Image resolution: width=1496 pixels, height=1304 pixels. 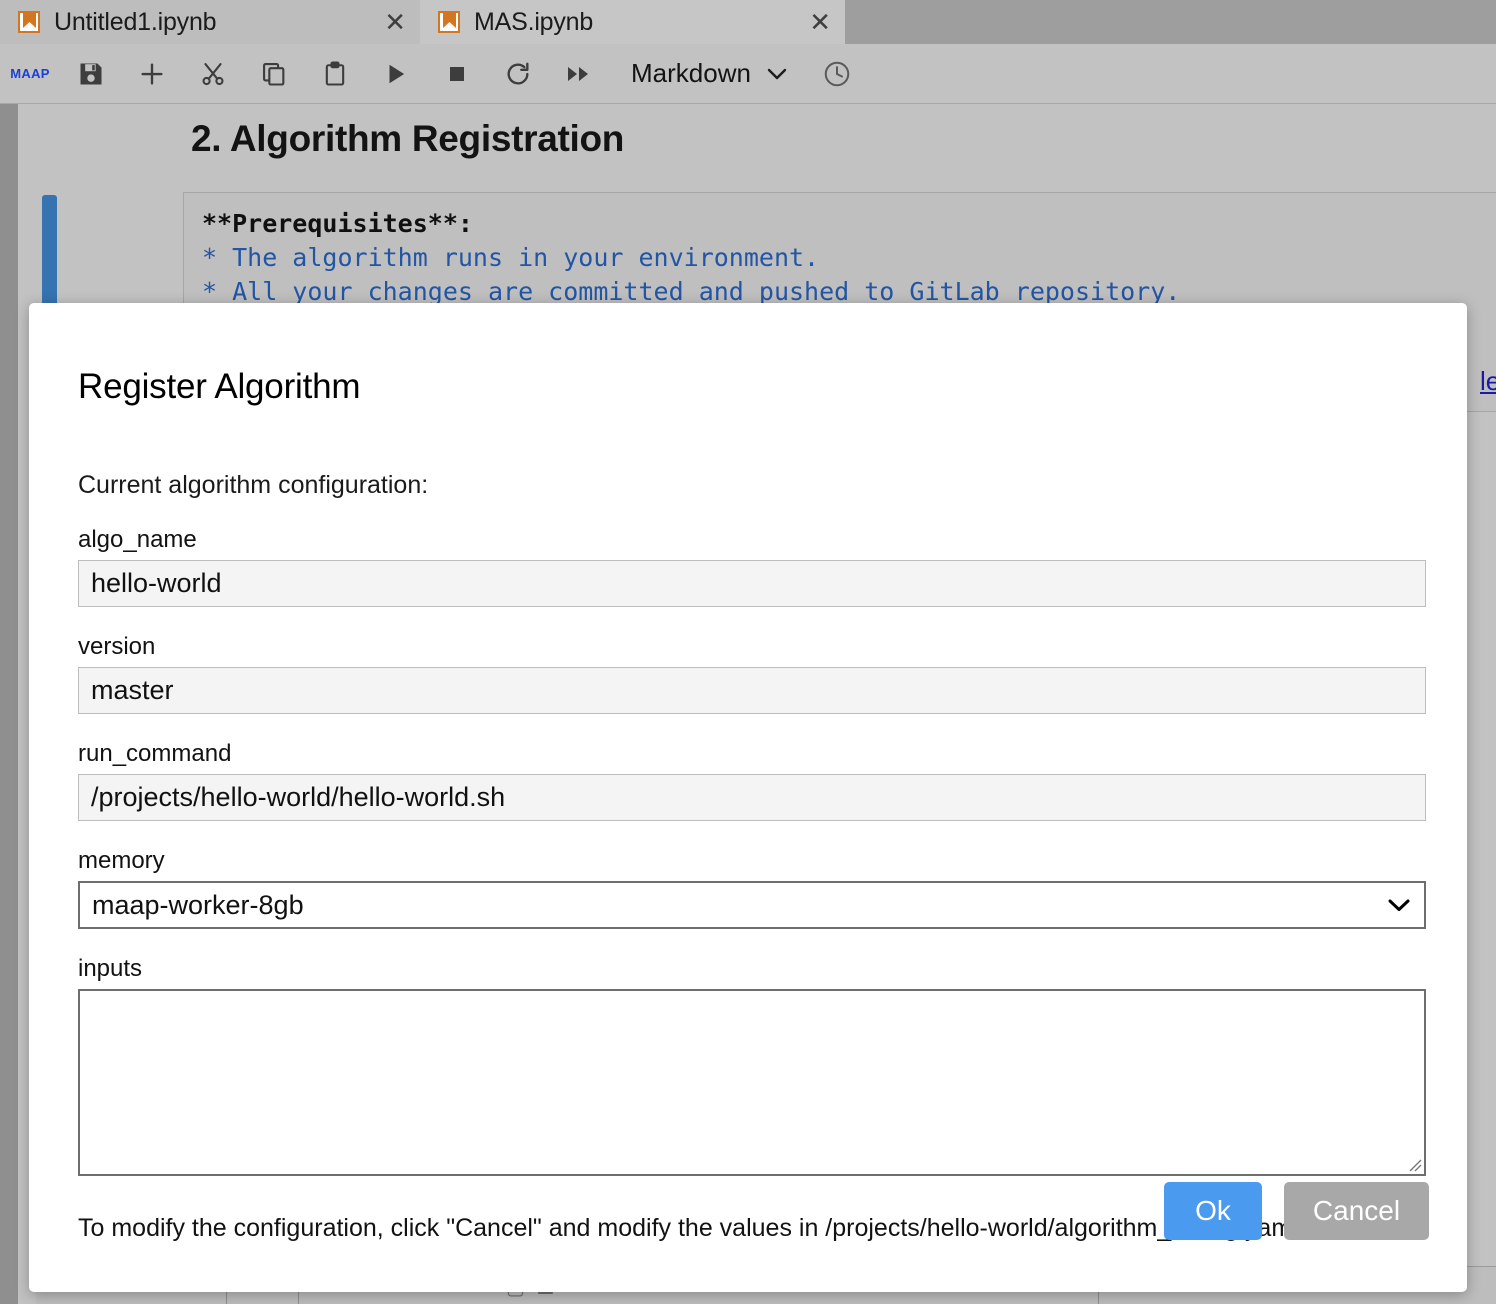 I want to click on add-cell-icon, so click(x=151, y=74).